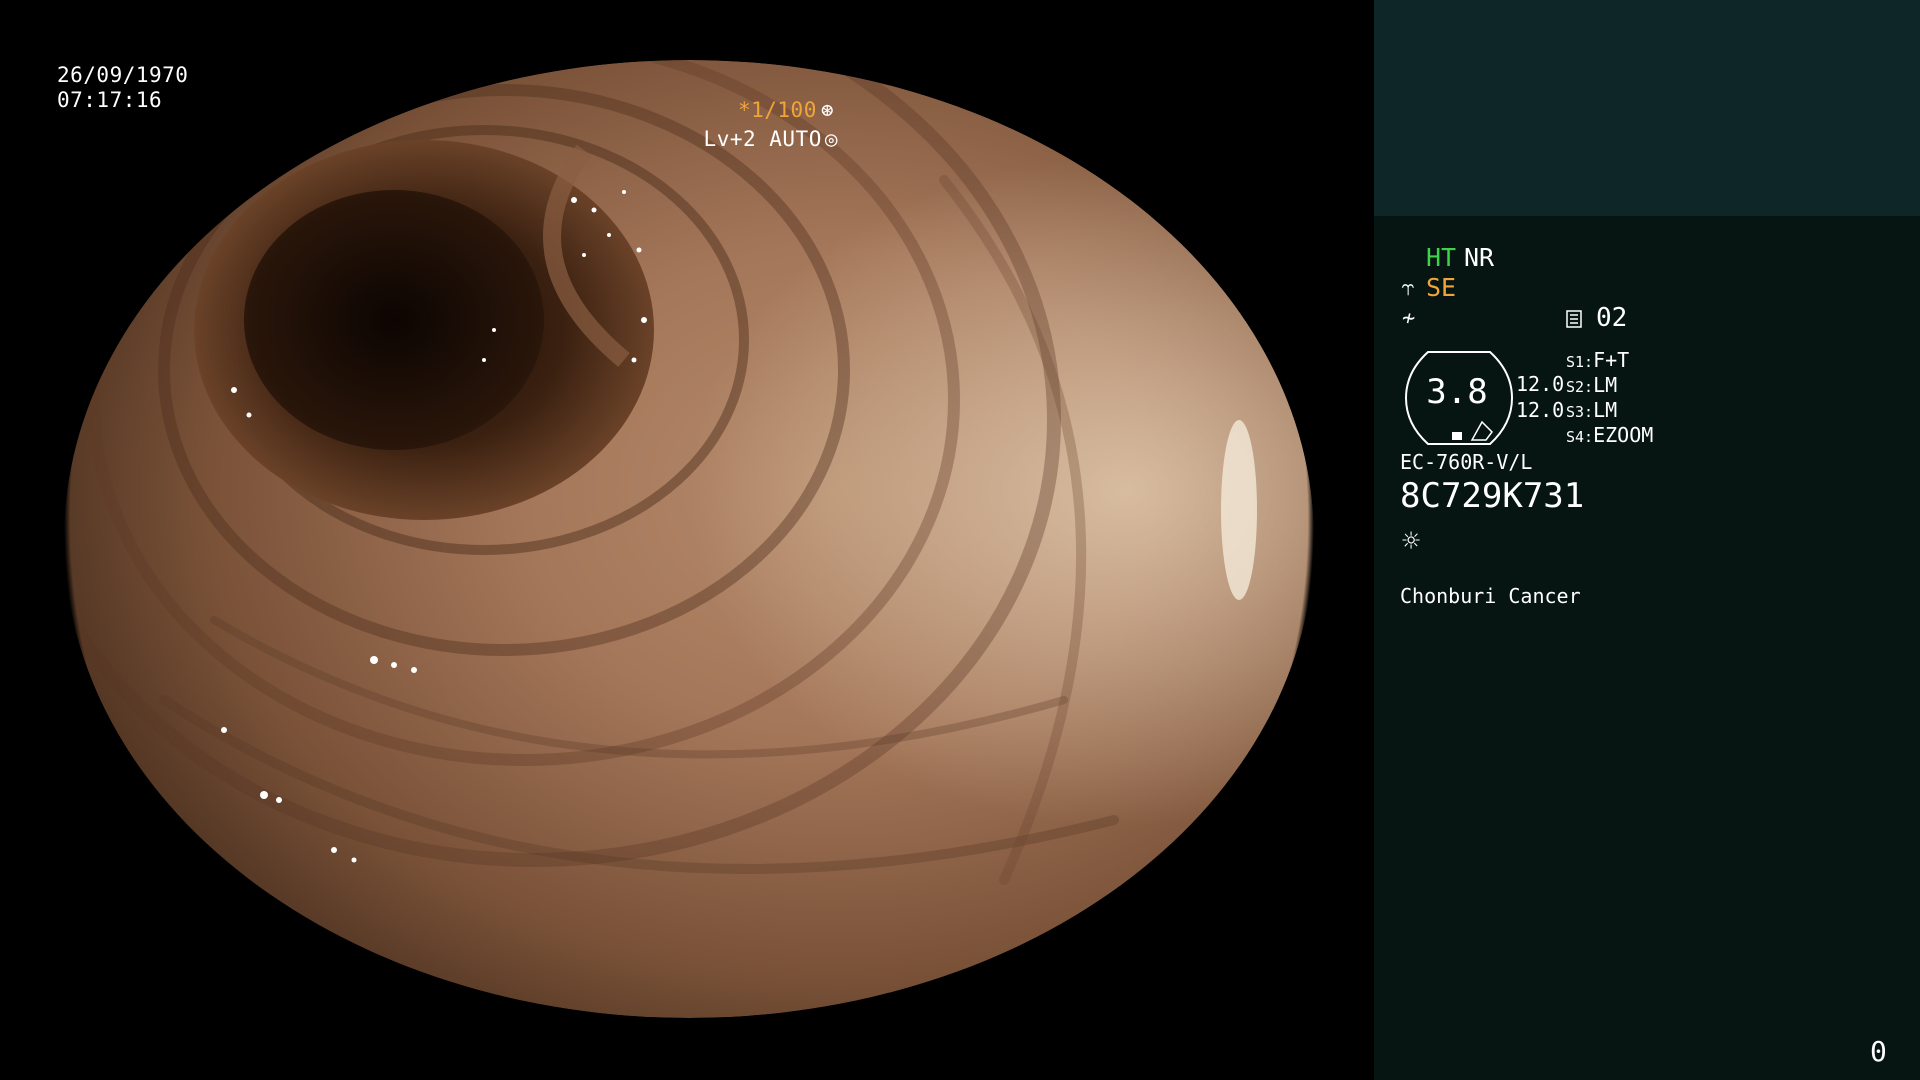 The image size is (1920, 1080). I want to click on frame-counter: 0, so click(1878, 1051).